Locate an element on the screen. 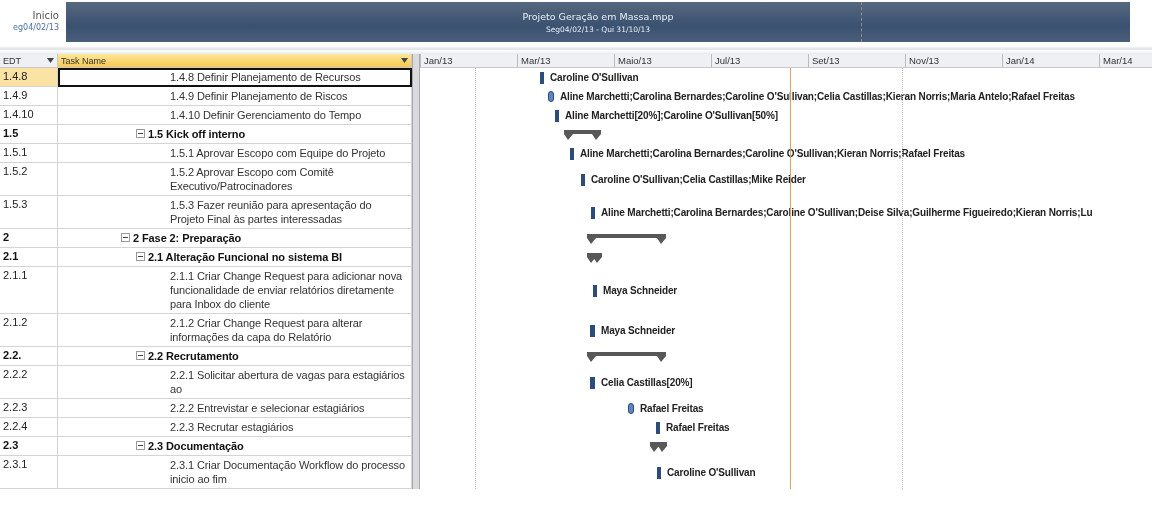 Image resolution: width=1152 pixels, height=505 pixels. wbs-cell: 2 is located at coordinates (29, 238).